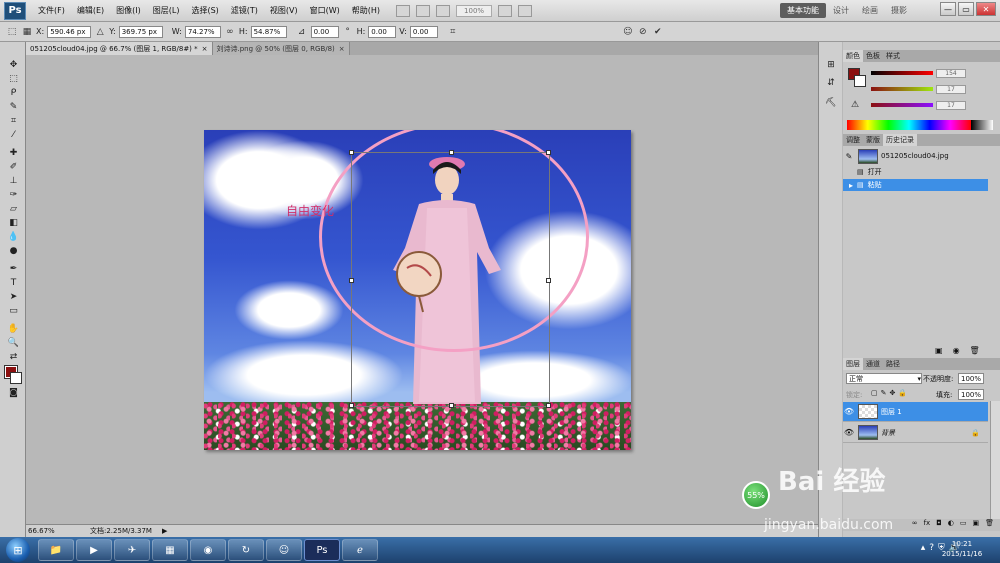 Image resolution: width=1000 pixels, height=563 pixels. Describe the element at coordinates (902, 105) in the screenshot. I see `blue-track` at that location.